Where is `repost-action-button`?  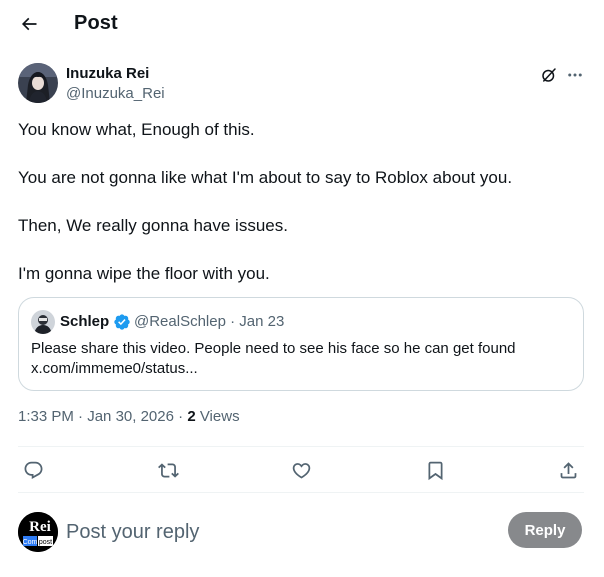
repost-action-button is located at coordinates (168, 470).